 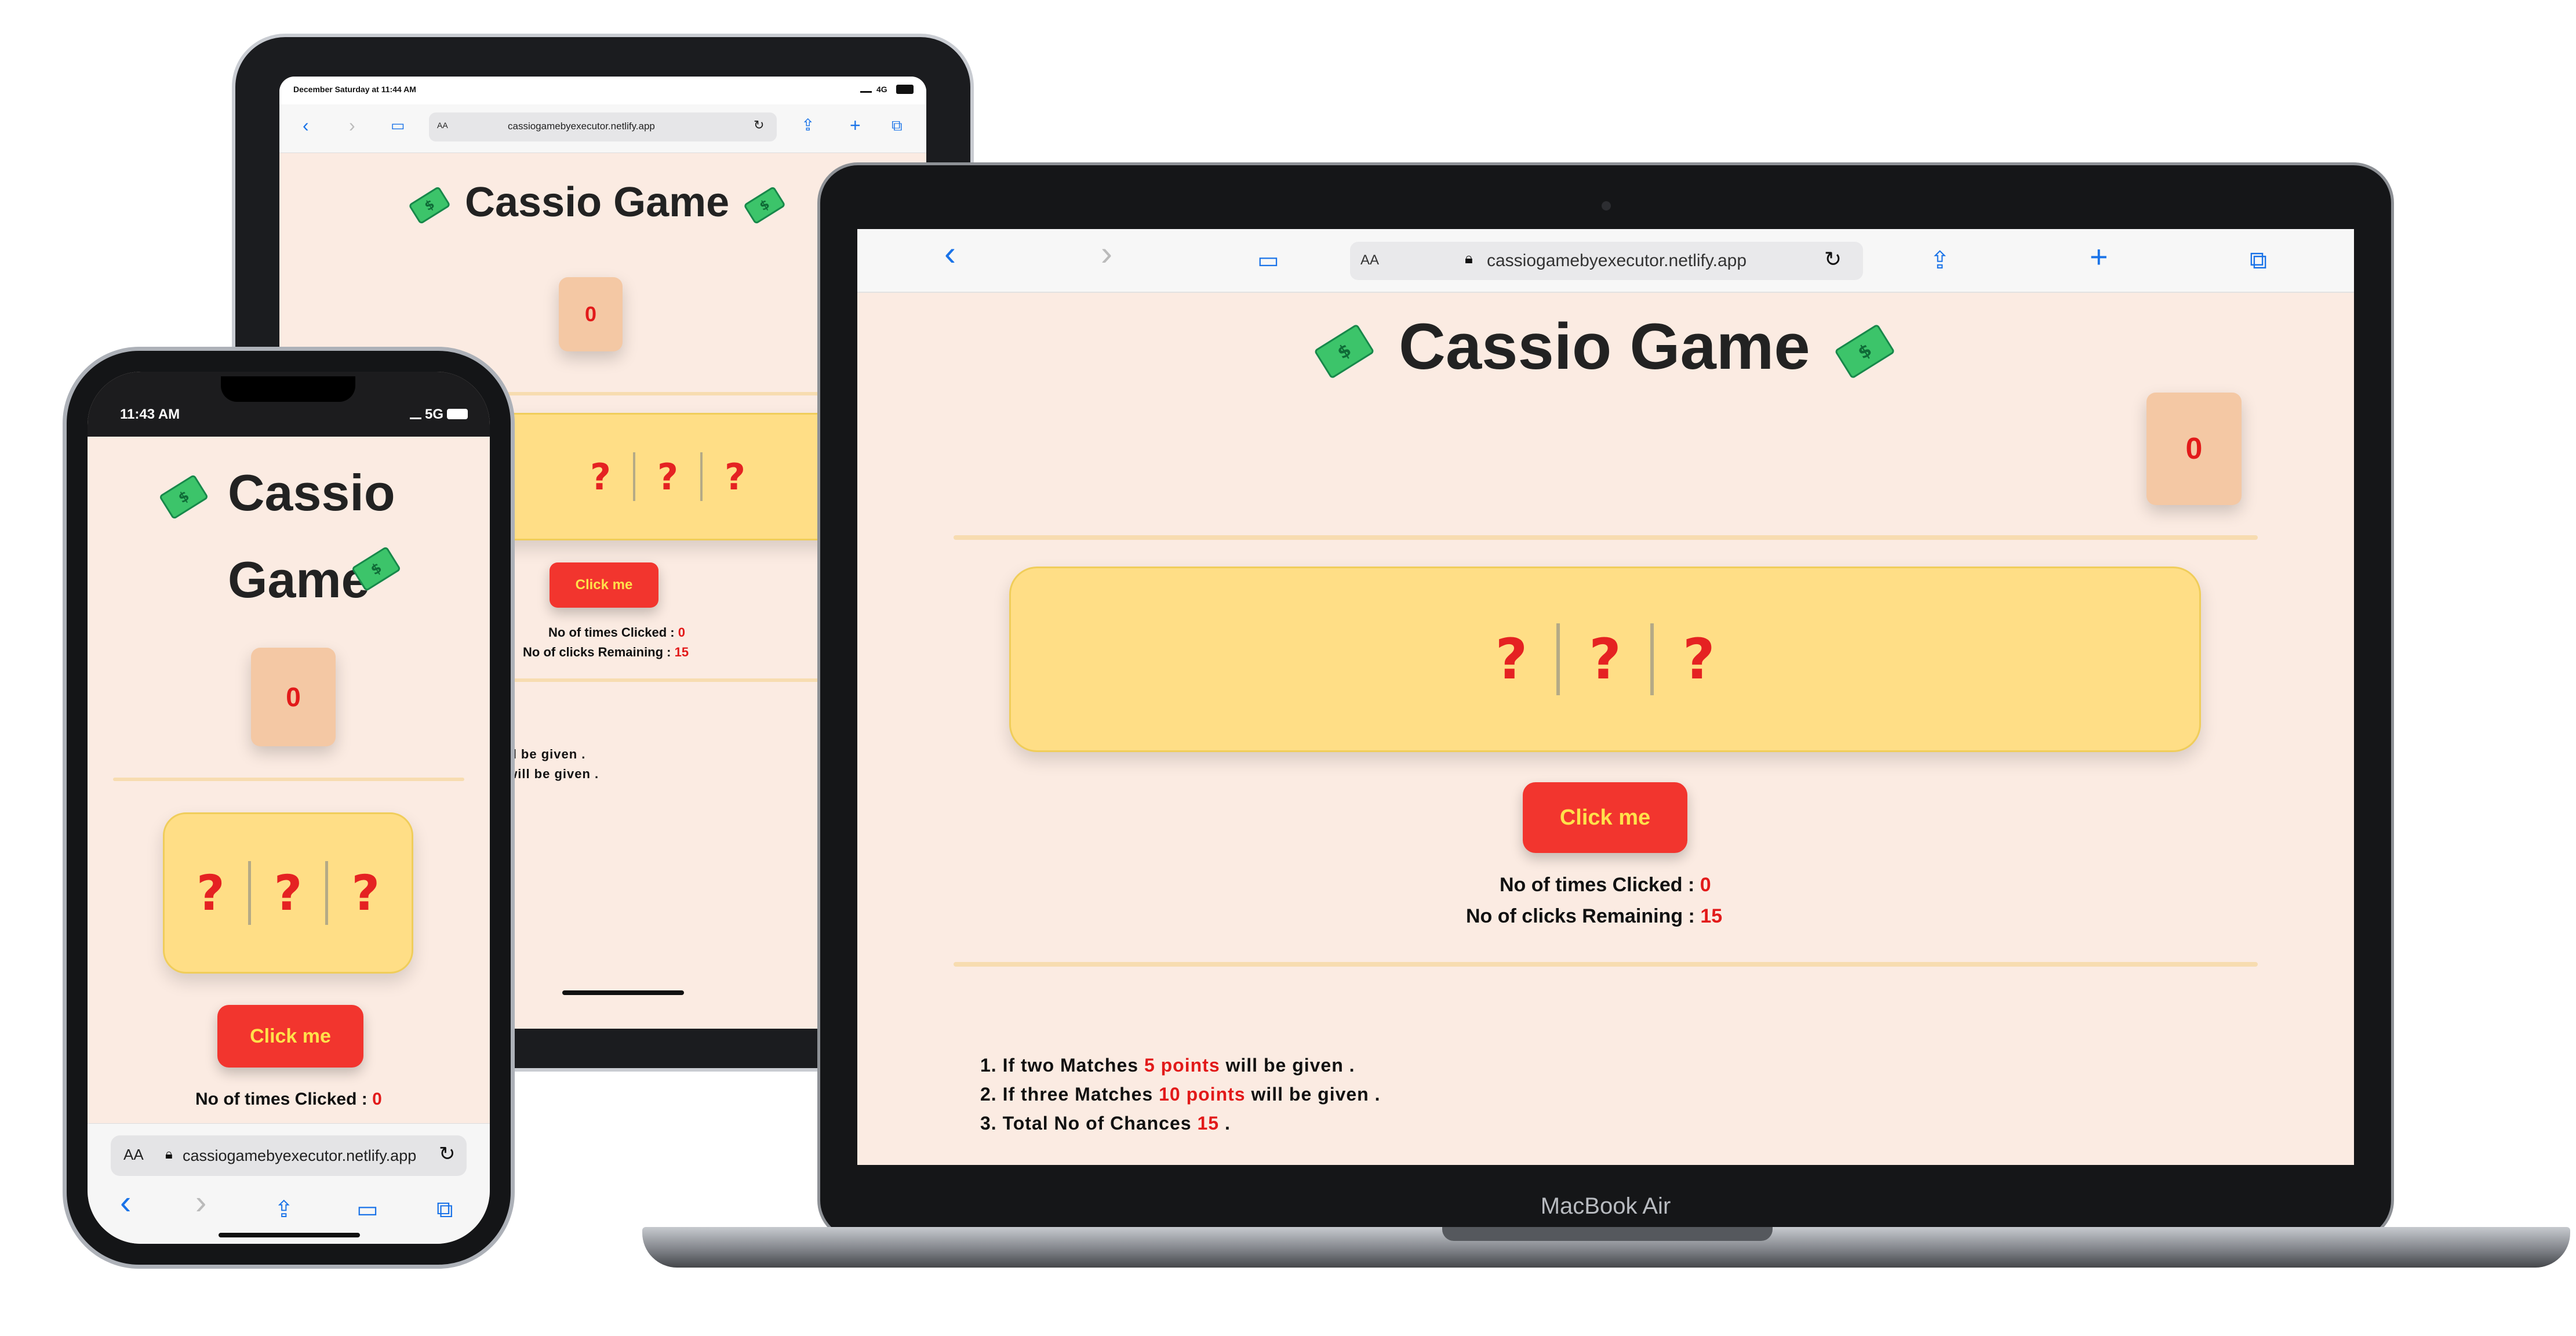 What do you see at coordinates (882, 90) in the screenshot?
I see `tablet-status-network: 4G` at bounding box center [882, 90].